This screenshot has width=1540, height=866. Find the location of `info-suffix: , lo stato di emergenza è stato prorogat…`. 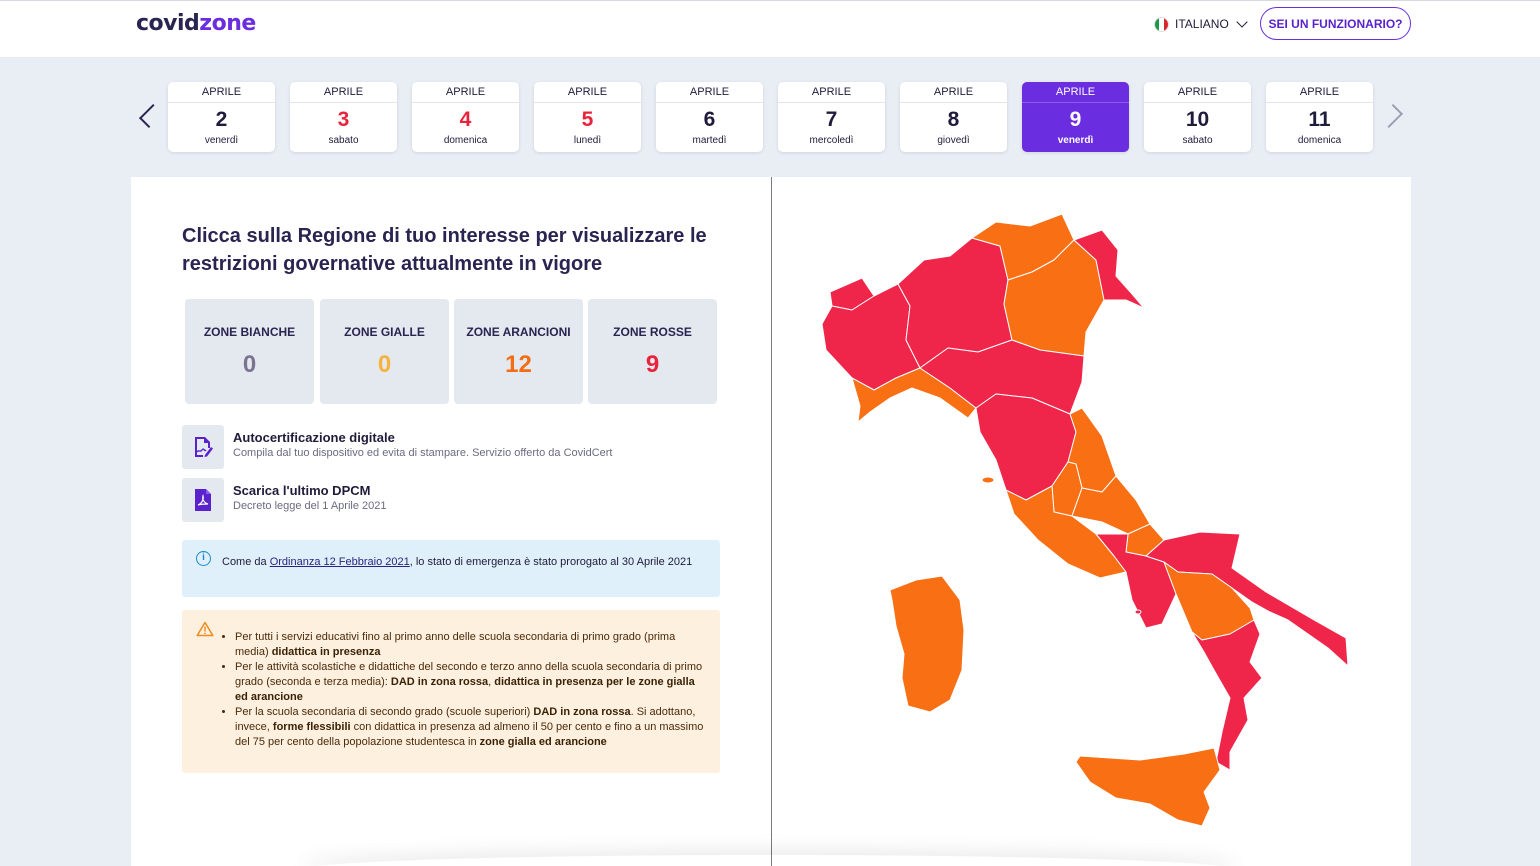

info-suffix: , lo stato di emergenza è stato prorogat… is located at coordinates (551, 562).